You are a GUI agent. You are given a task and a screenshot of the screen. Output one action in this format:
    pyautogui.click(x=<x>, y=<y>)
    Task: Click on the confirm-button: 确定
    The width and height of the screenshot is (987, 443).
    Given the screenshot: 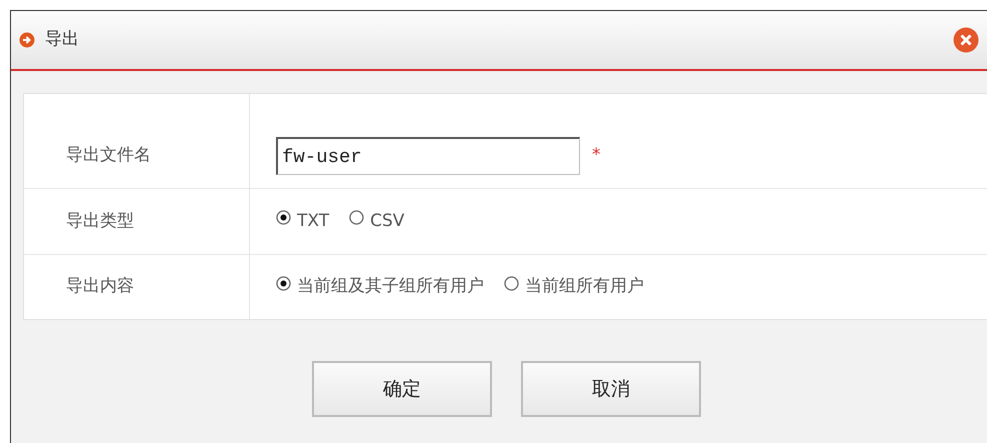 What is the action you would take?
    pyautogui.click(x=402, y=389)
    